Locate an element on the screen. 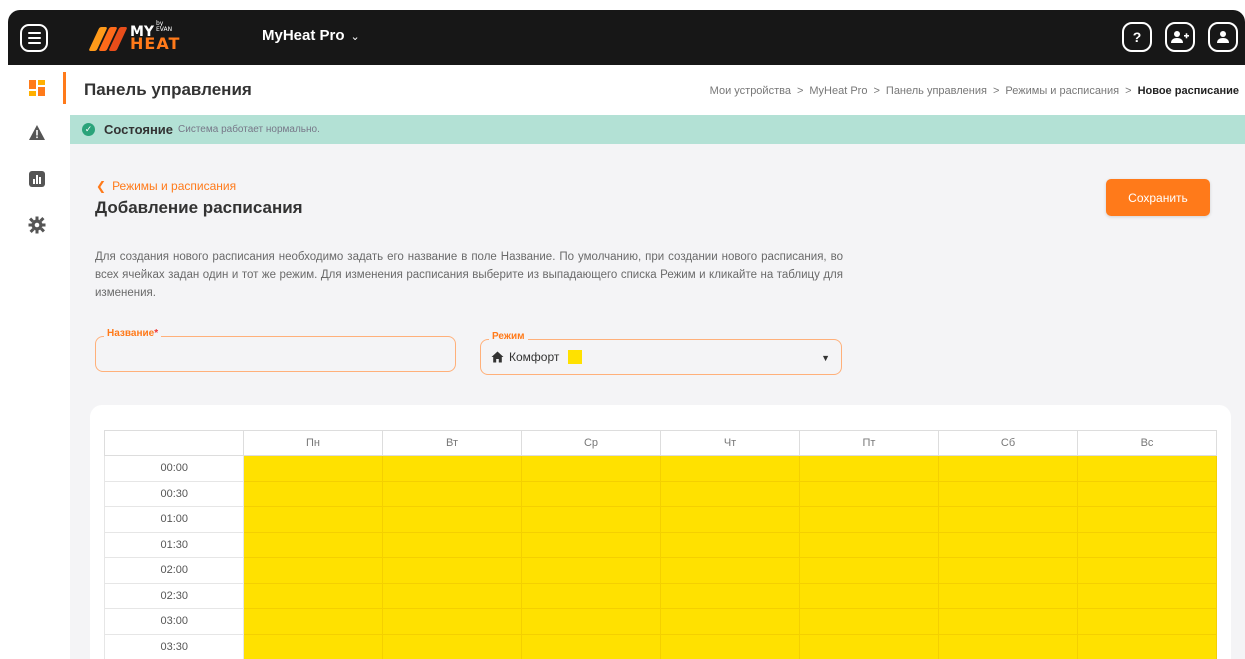  name-field: Название* is located at coordinates (275, 350).